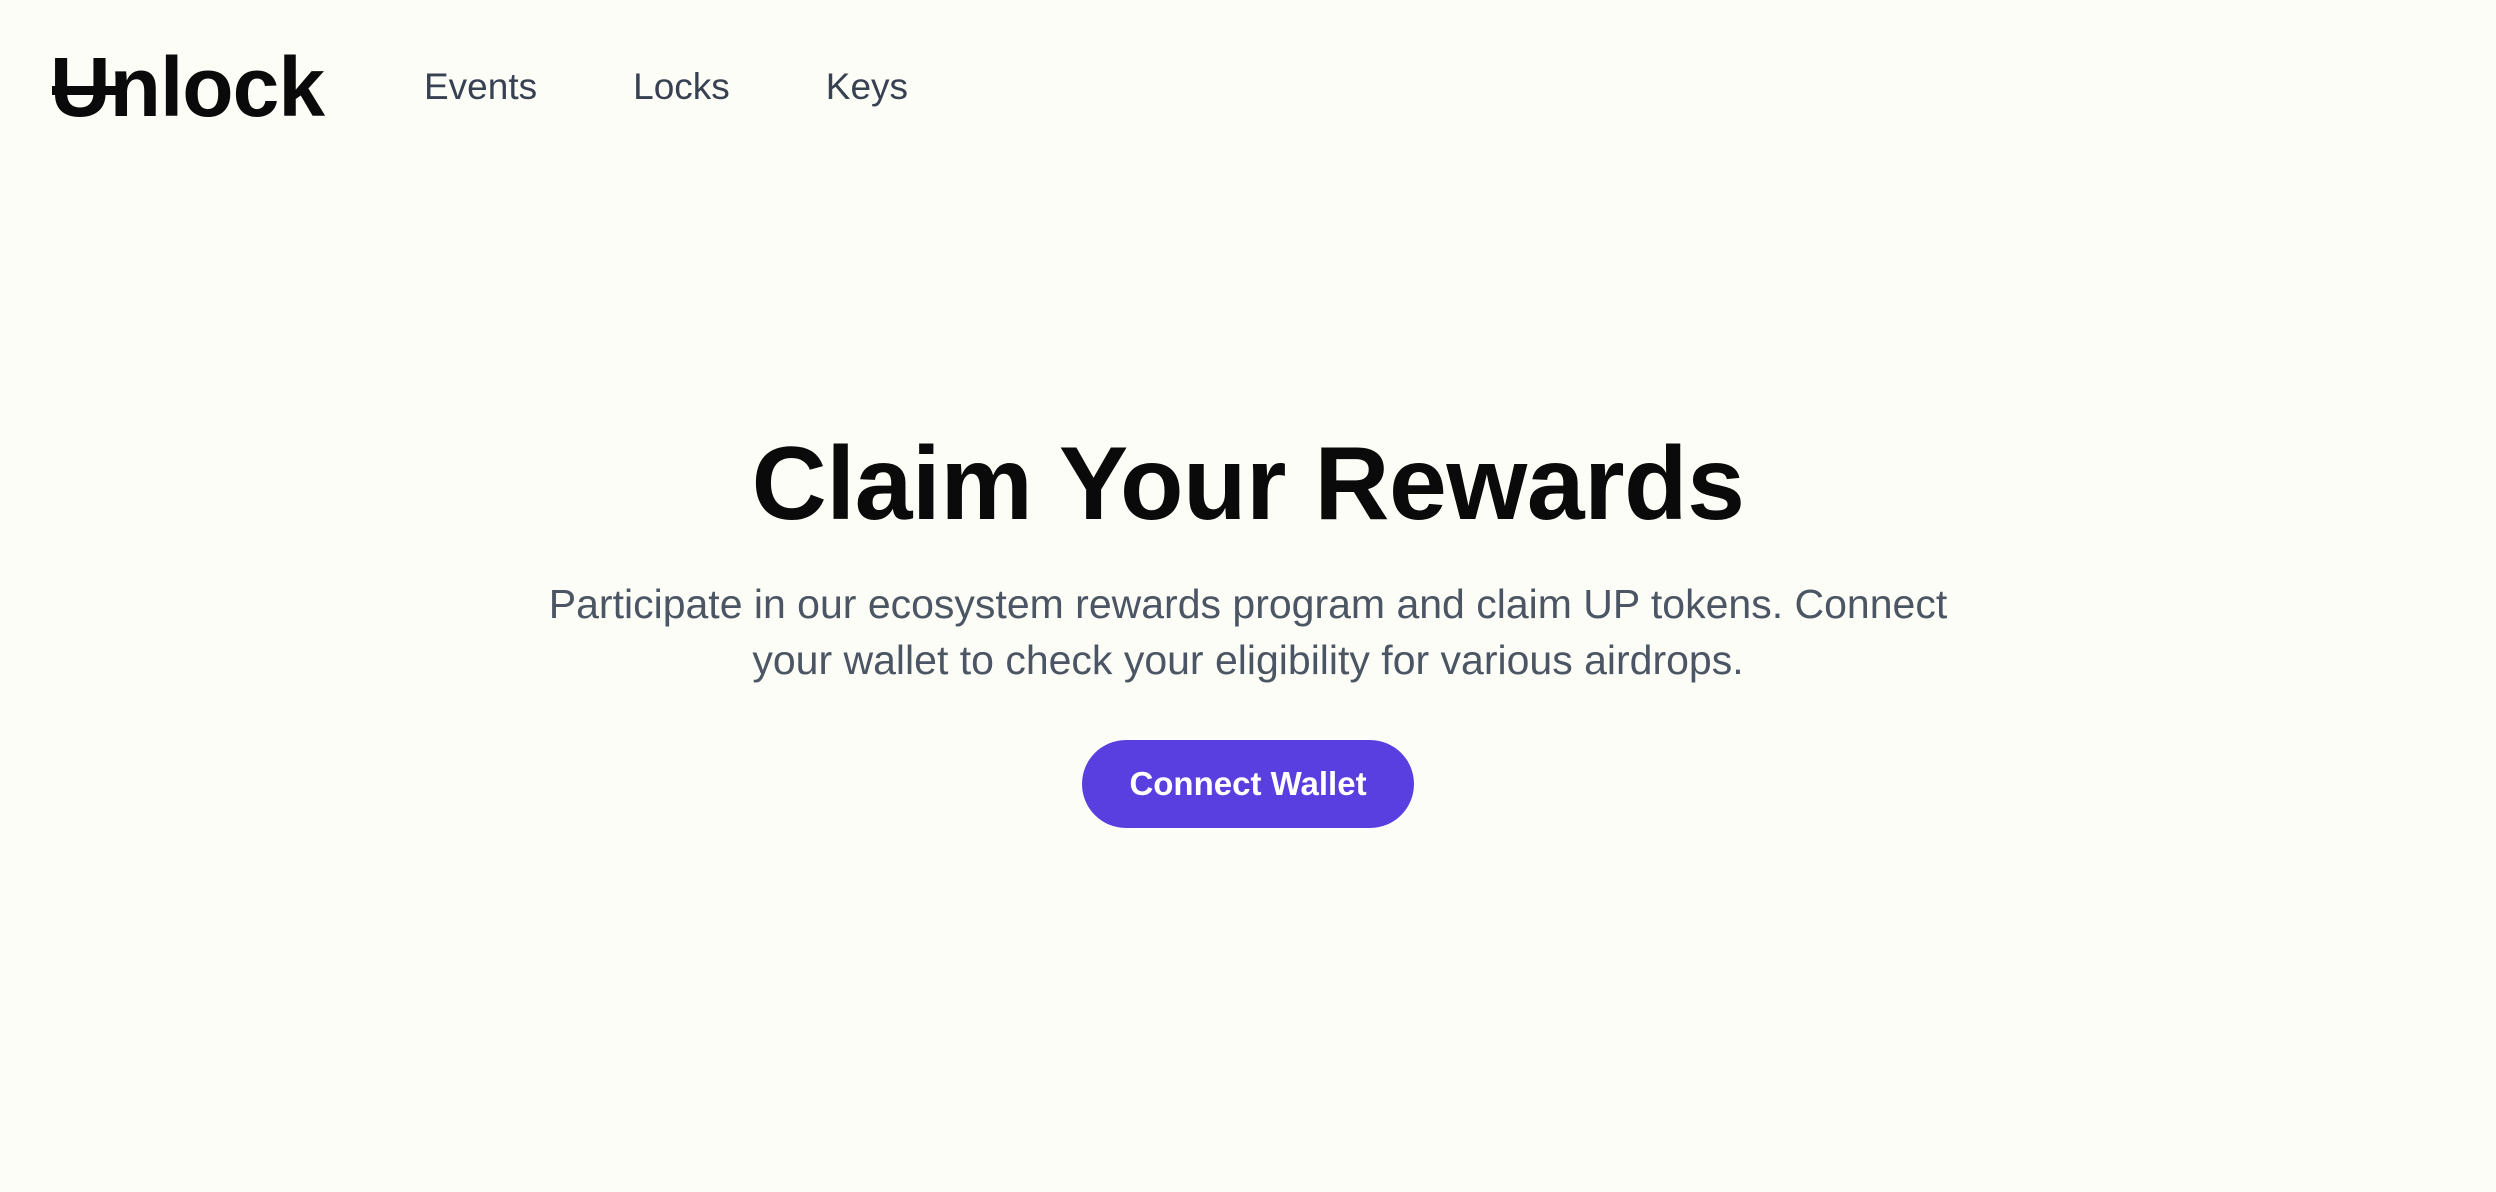 This screenshot has height=1192, width=2496. What do you see at coordinates (681, 87) in the screenshot?
I see `nav-link-locks: Locks` at bounding box center [681, 87].